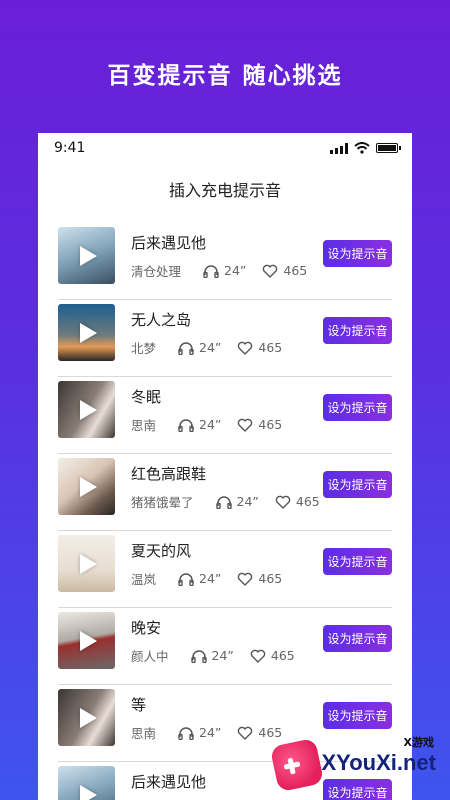  What do you see at coordinates (162, 502) in the screenshot?
I see `song-artist: 猪猪饿晕了` at bounding box center [162, 502].